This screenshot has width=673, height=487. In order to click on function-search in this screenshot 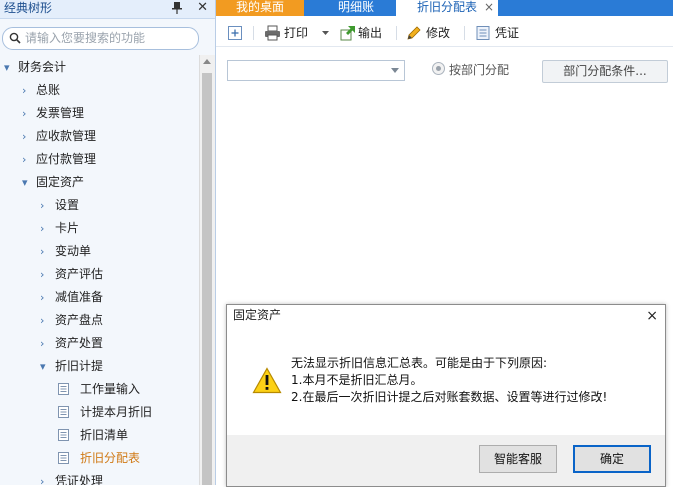, I will do `click(100, 38)`.